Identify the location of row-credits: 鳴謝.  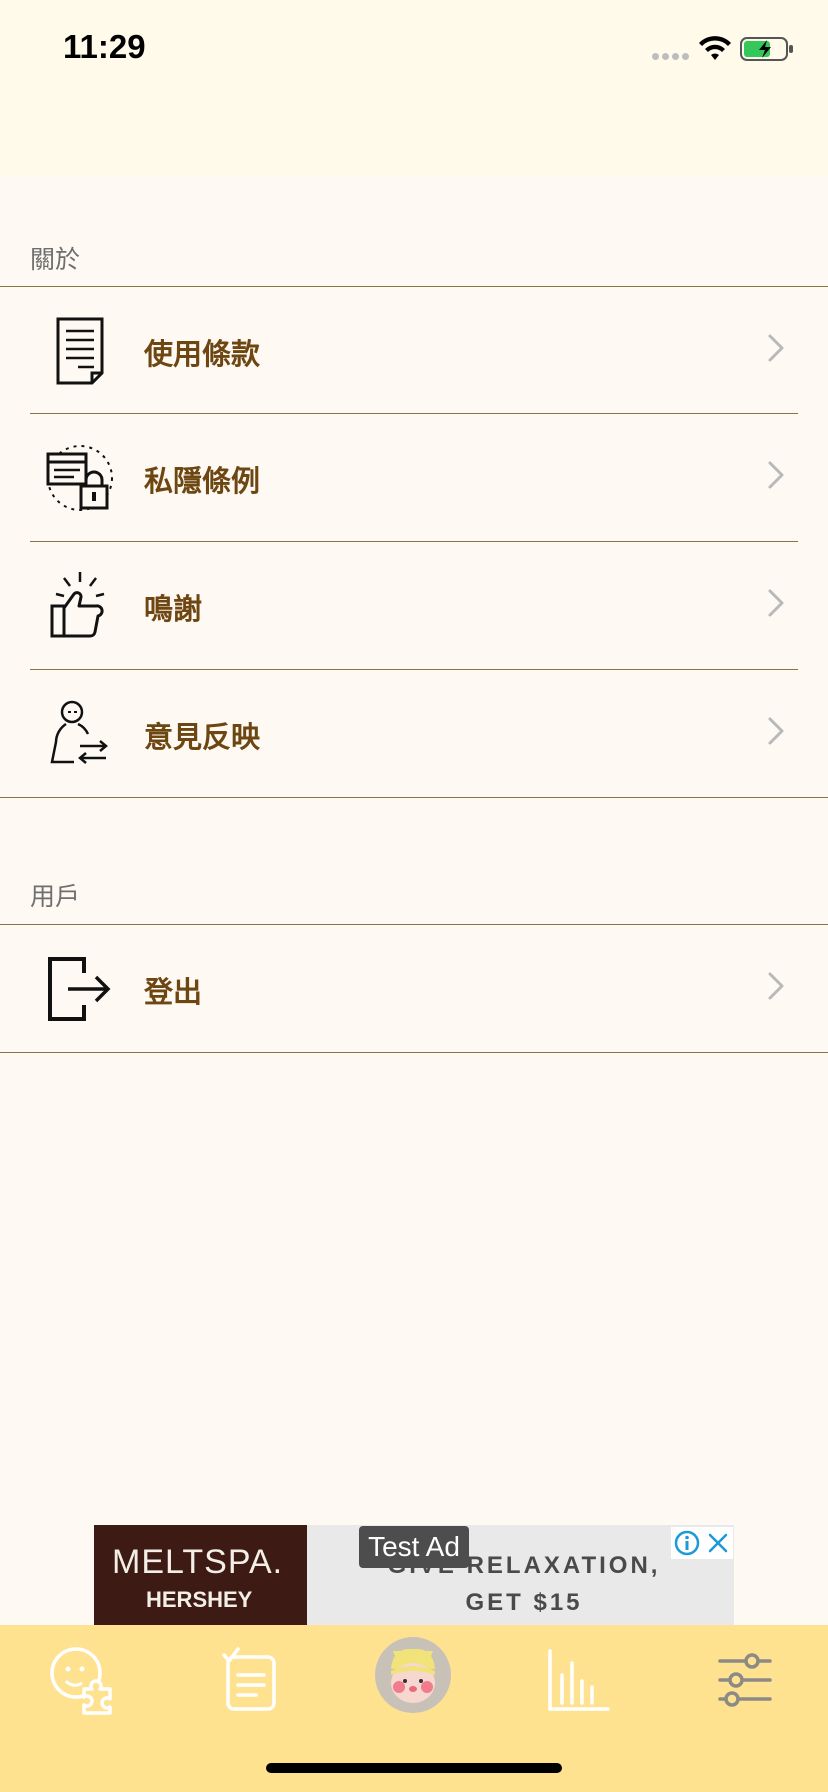
(414, 605).